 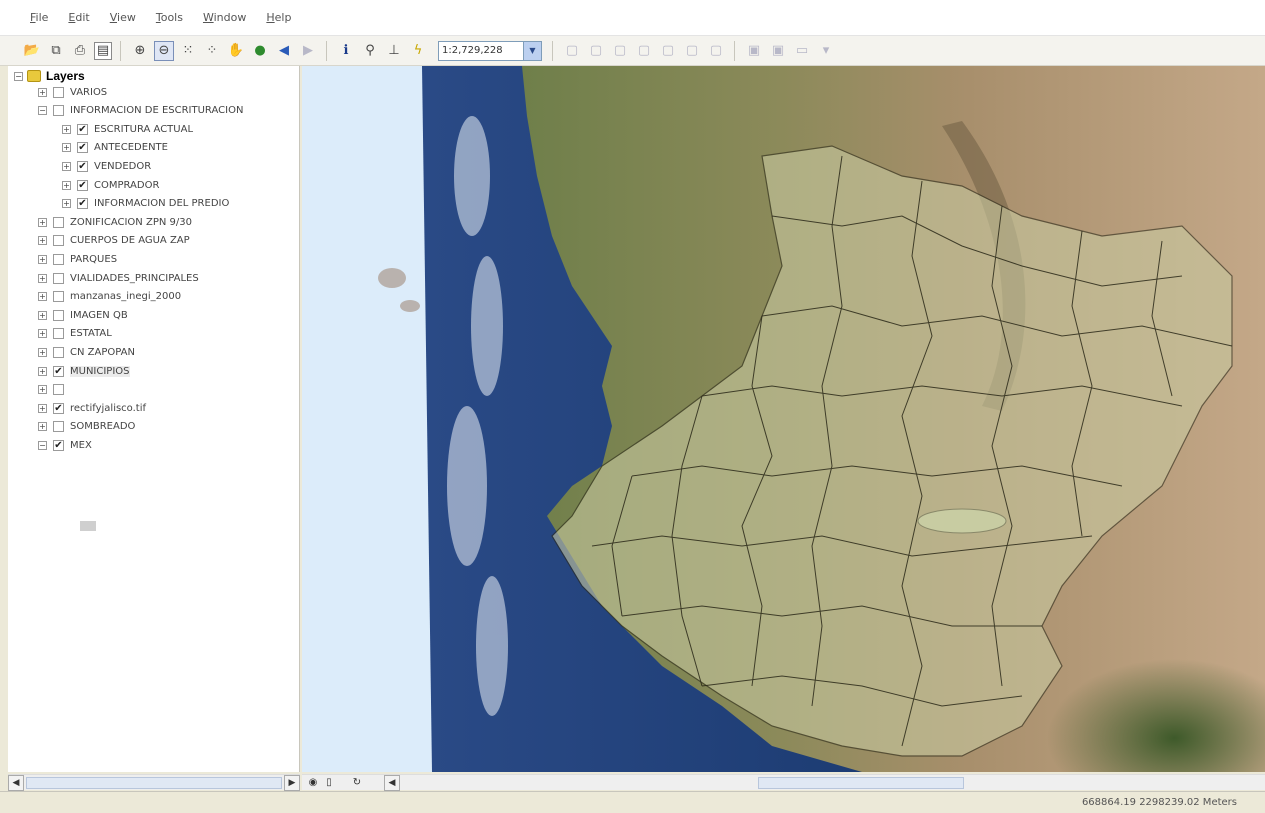 What do you see at coordinates (115, 148) in the screenshot?
I see `layer-row: + ✔ ANTECEDENTE` at bounding box center [115, 148].